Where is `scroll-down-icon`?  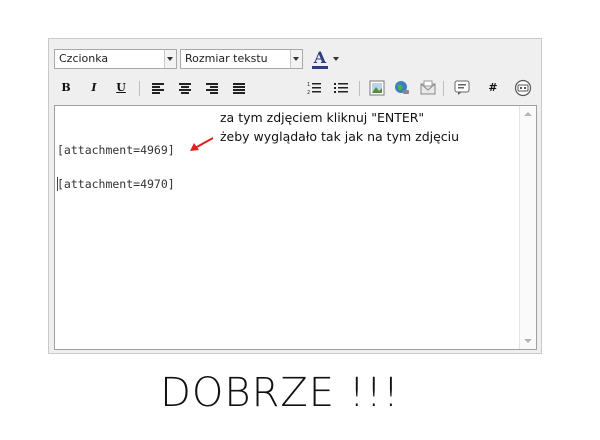
scroll-down-icon is located at coordinates (528, 341).